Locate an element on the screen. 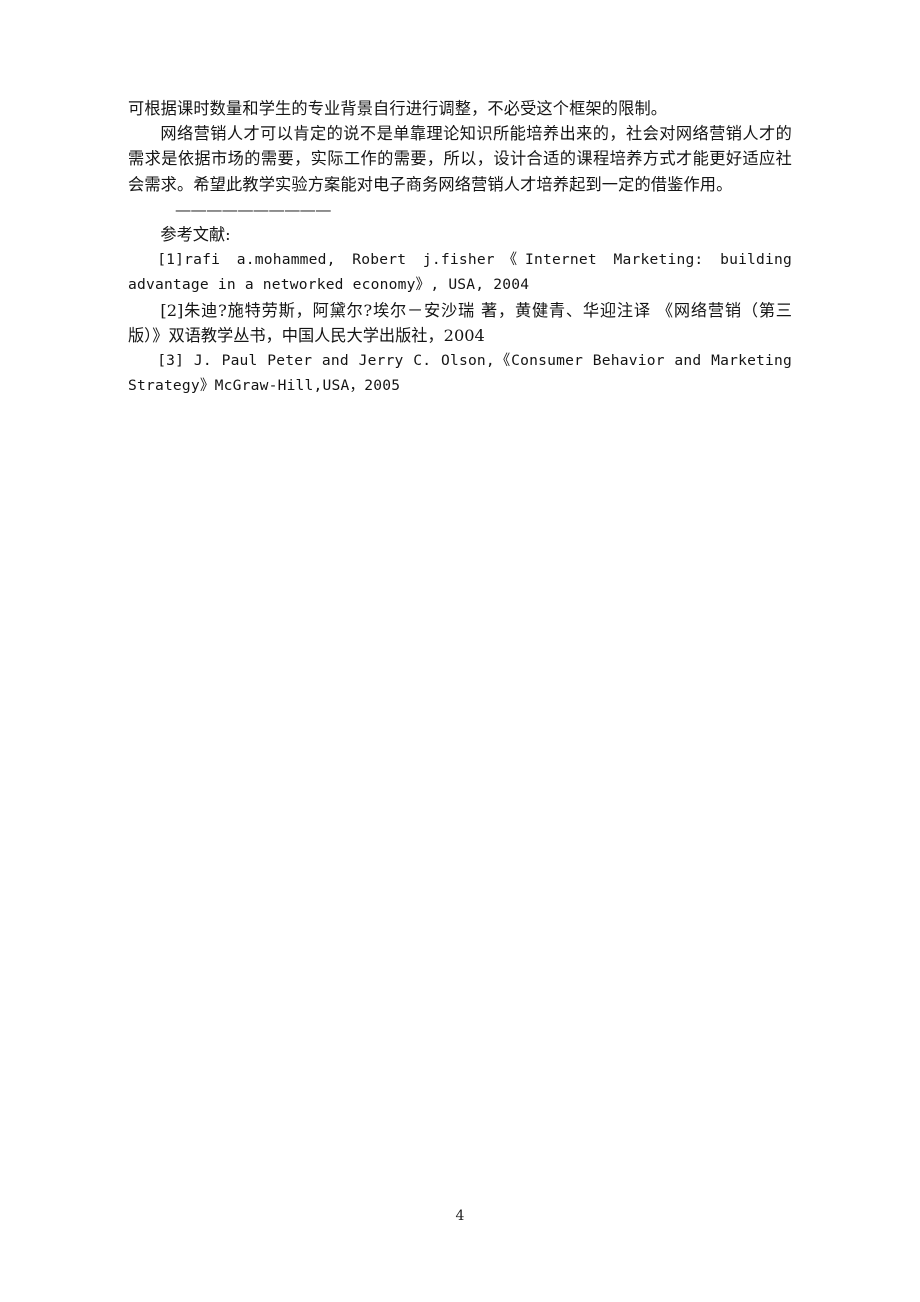  body-paragraph-1: 可根据课时数量和学生的专业背景自行进行调整，不必受这个框架的限制。 is located at coordinates (398, 108).